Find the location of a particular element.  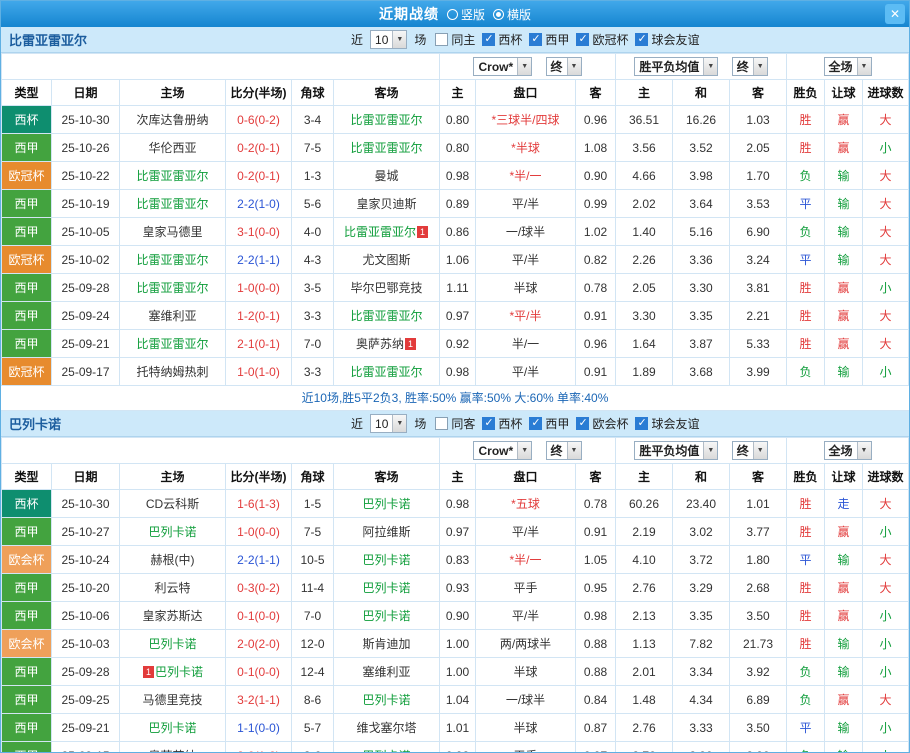

away-team-cell: 奥萨苏纳 1 is located at coordinates (386, 343).